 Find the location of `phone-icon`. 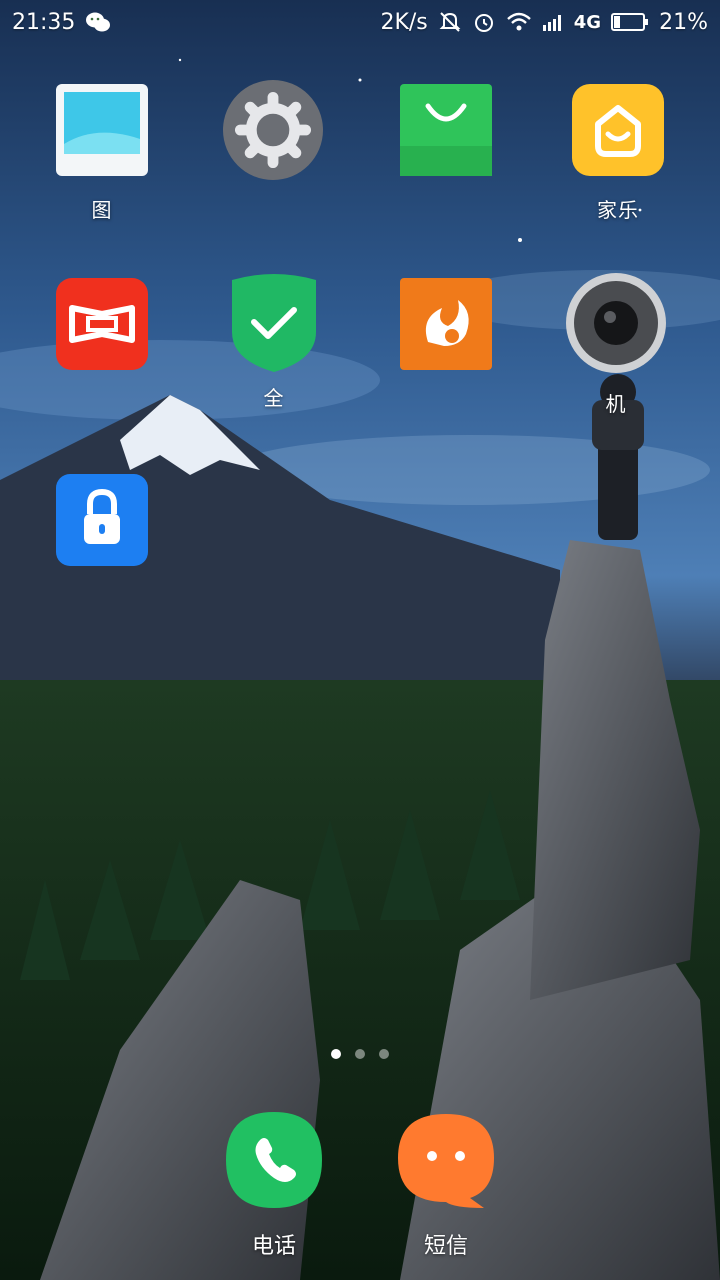

phone-icon is located at coordinates (274, 1160).